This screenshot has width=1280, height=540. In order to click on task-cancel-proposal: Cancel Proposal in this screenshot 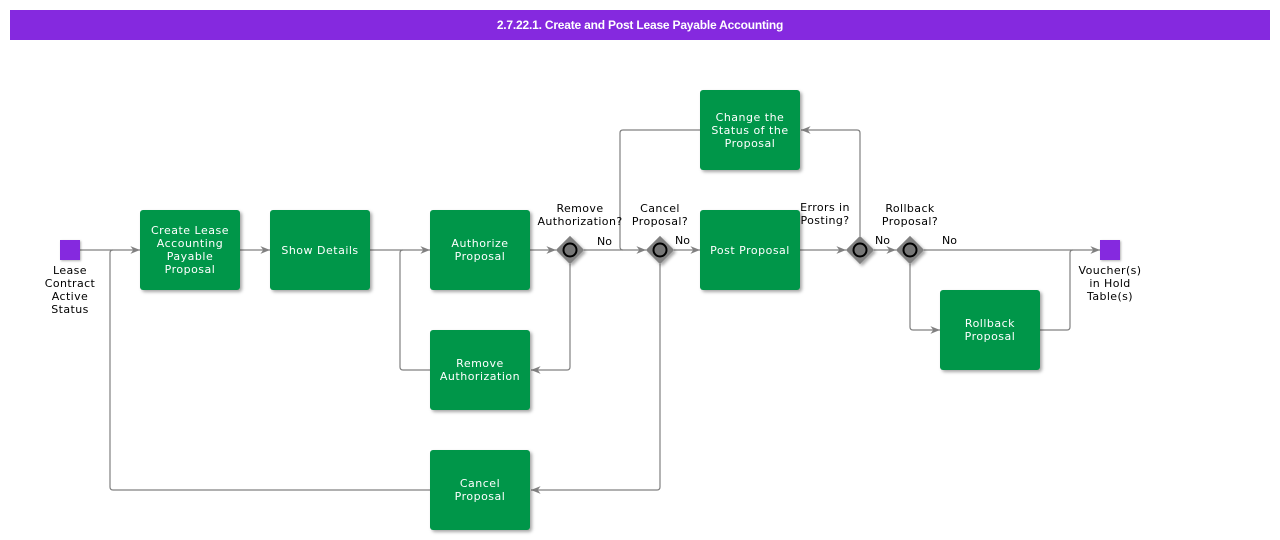, I will do `click(480, 490)`.